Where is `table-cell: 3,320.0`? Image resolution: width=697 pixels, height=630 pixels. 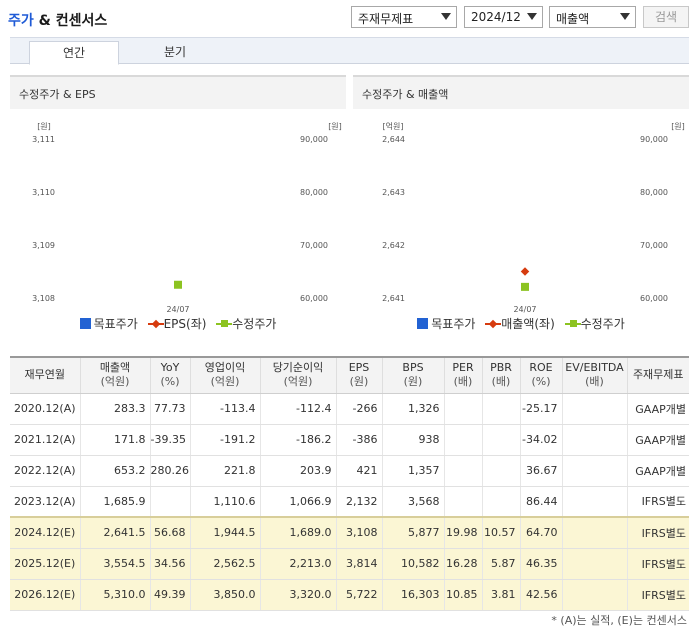
table-cell: 3,320.0 is located at coordinates (297, 595).